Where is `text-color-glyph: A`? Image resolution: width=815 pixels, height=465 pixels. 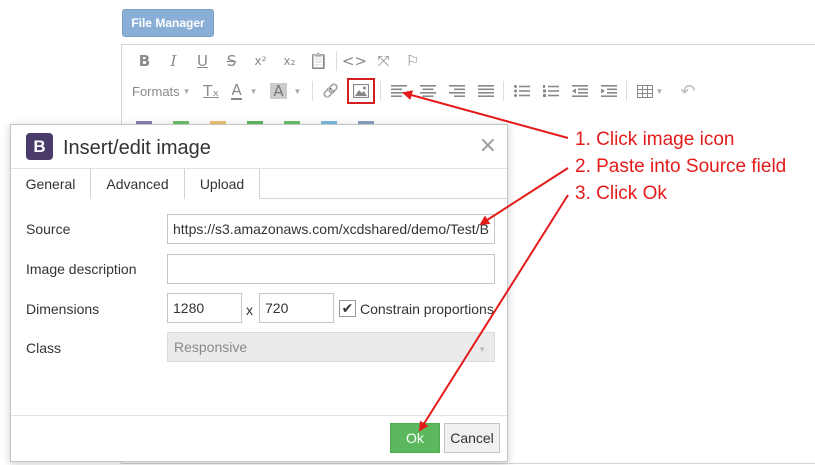 text-color-glyph: A is located at coordinates (236, 90).